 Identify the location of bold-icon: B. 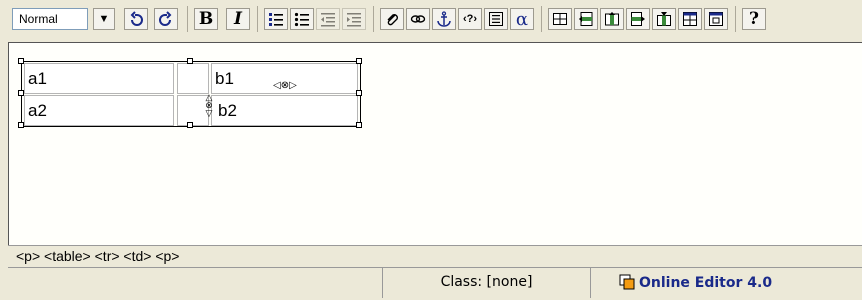
(206, 19).